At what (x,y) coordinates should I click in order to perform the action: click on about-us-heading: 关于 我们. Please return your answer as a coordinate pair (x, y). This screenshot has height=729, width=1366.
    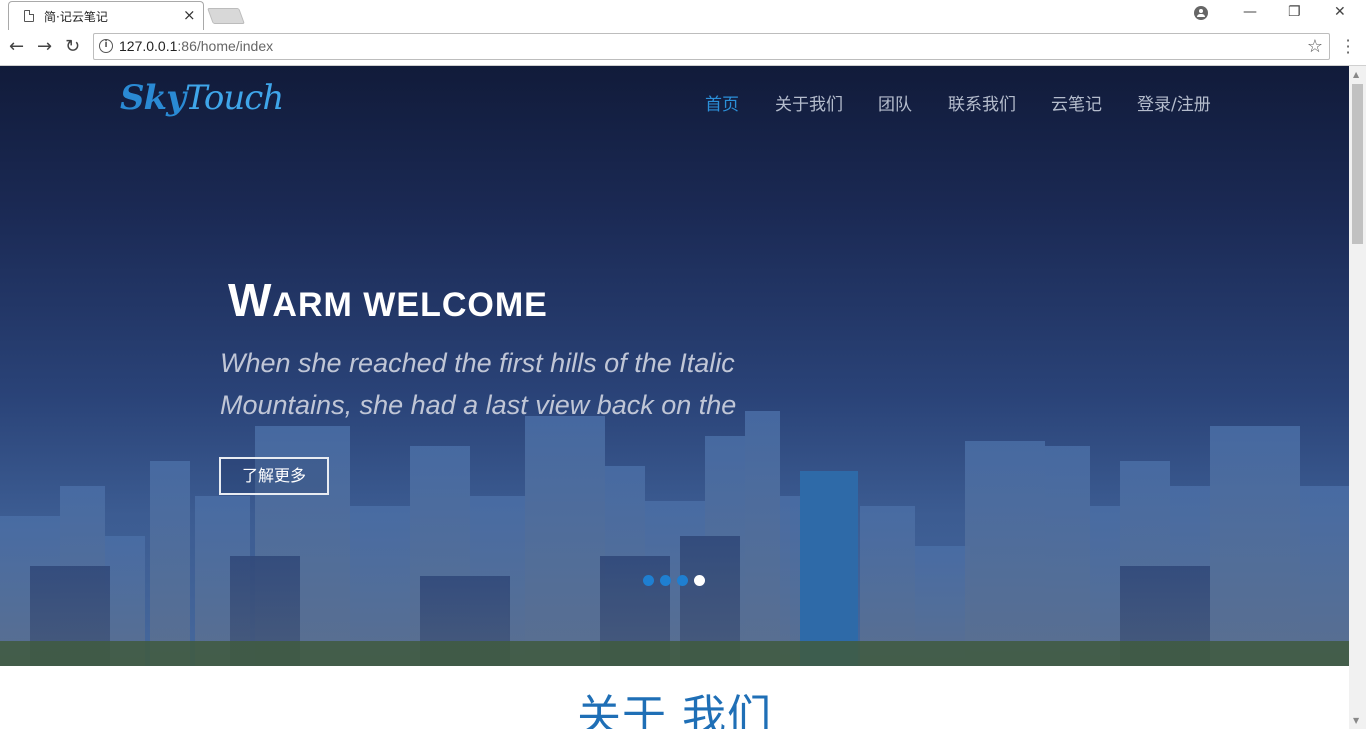
    Looking at the image, I should click on (674, 710).